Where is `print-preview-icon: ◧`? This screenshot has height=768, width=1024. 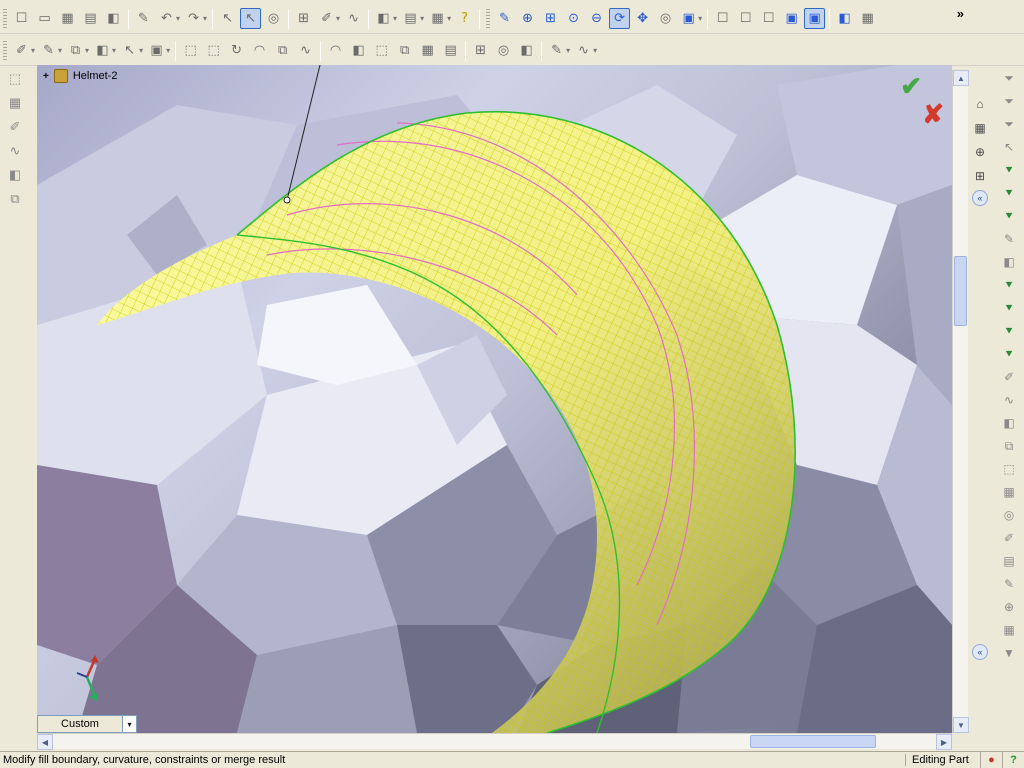
print-preview-icon: ◧ is located at coordinates (113, 18).